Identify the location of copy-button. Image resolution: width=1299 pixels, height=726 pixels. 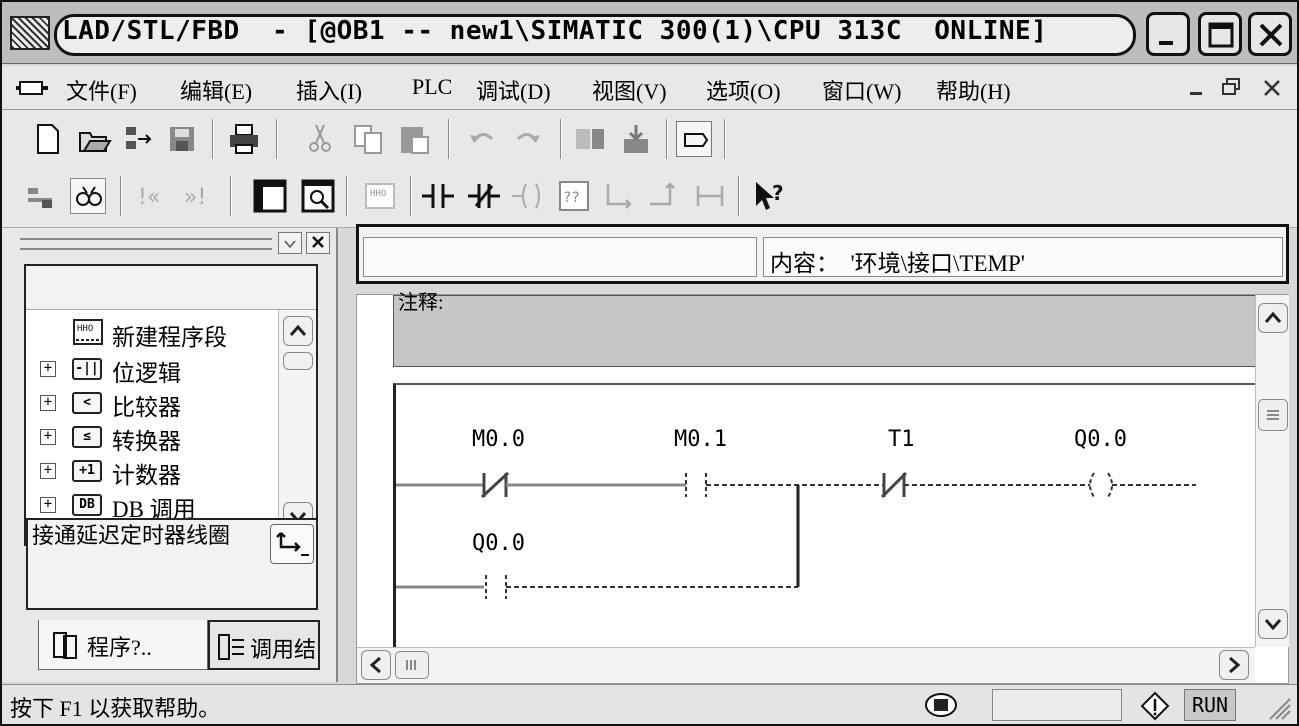
(368, 139).